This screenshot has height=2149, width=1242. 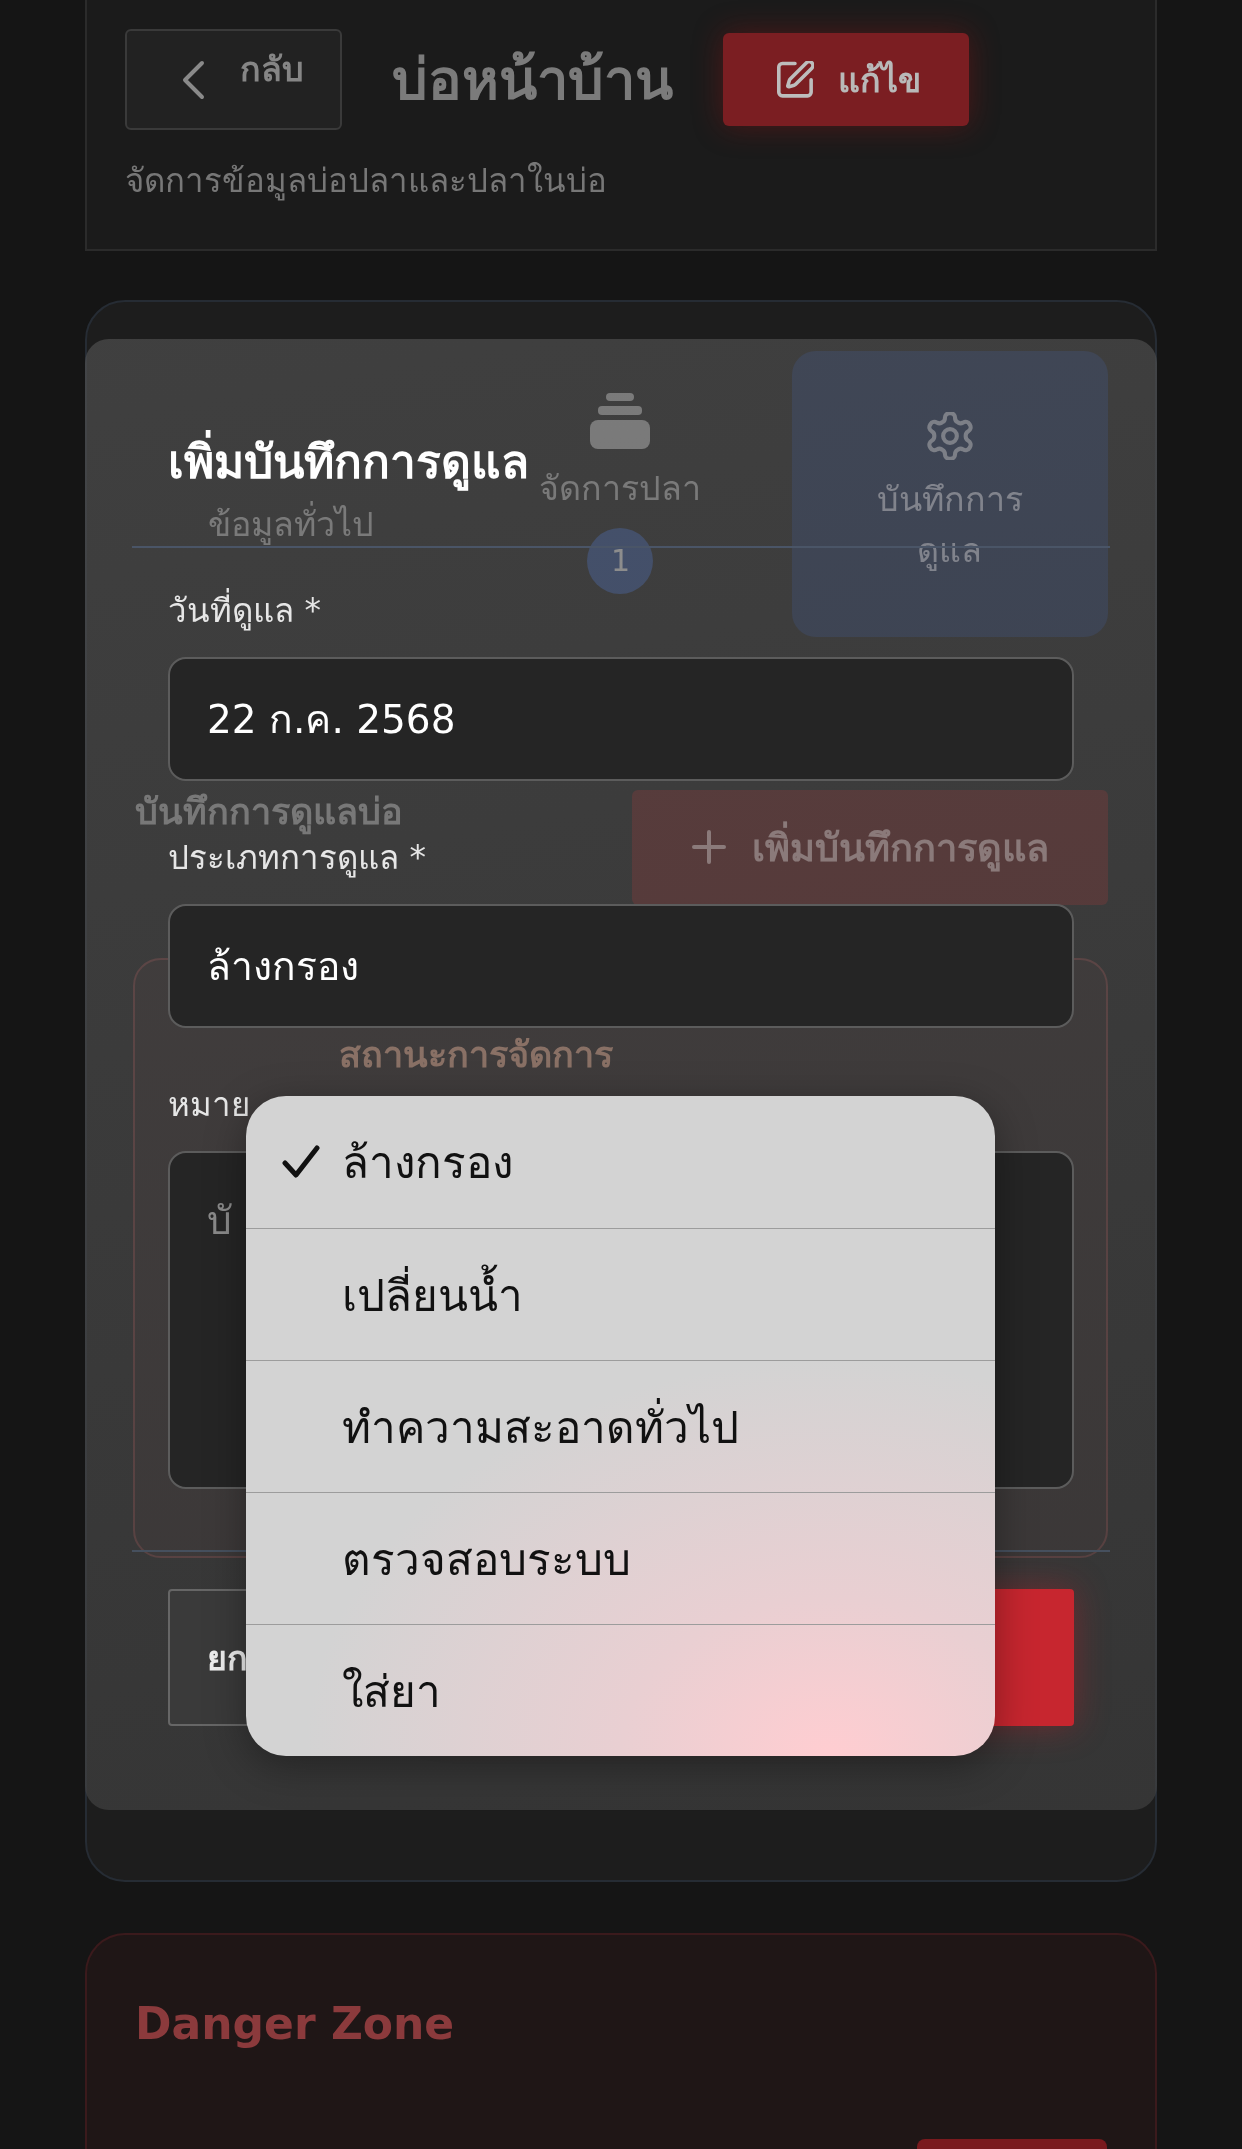 I want to click on edit-icon, so click(x=795, y=79).